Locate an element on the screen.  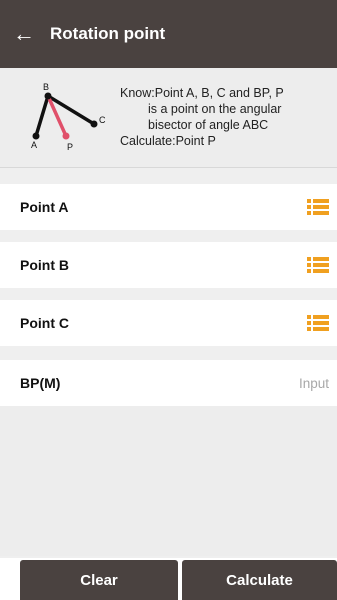
point-b-row: Point B is located at coordinates (168, 265).